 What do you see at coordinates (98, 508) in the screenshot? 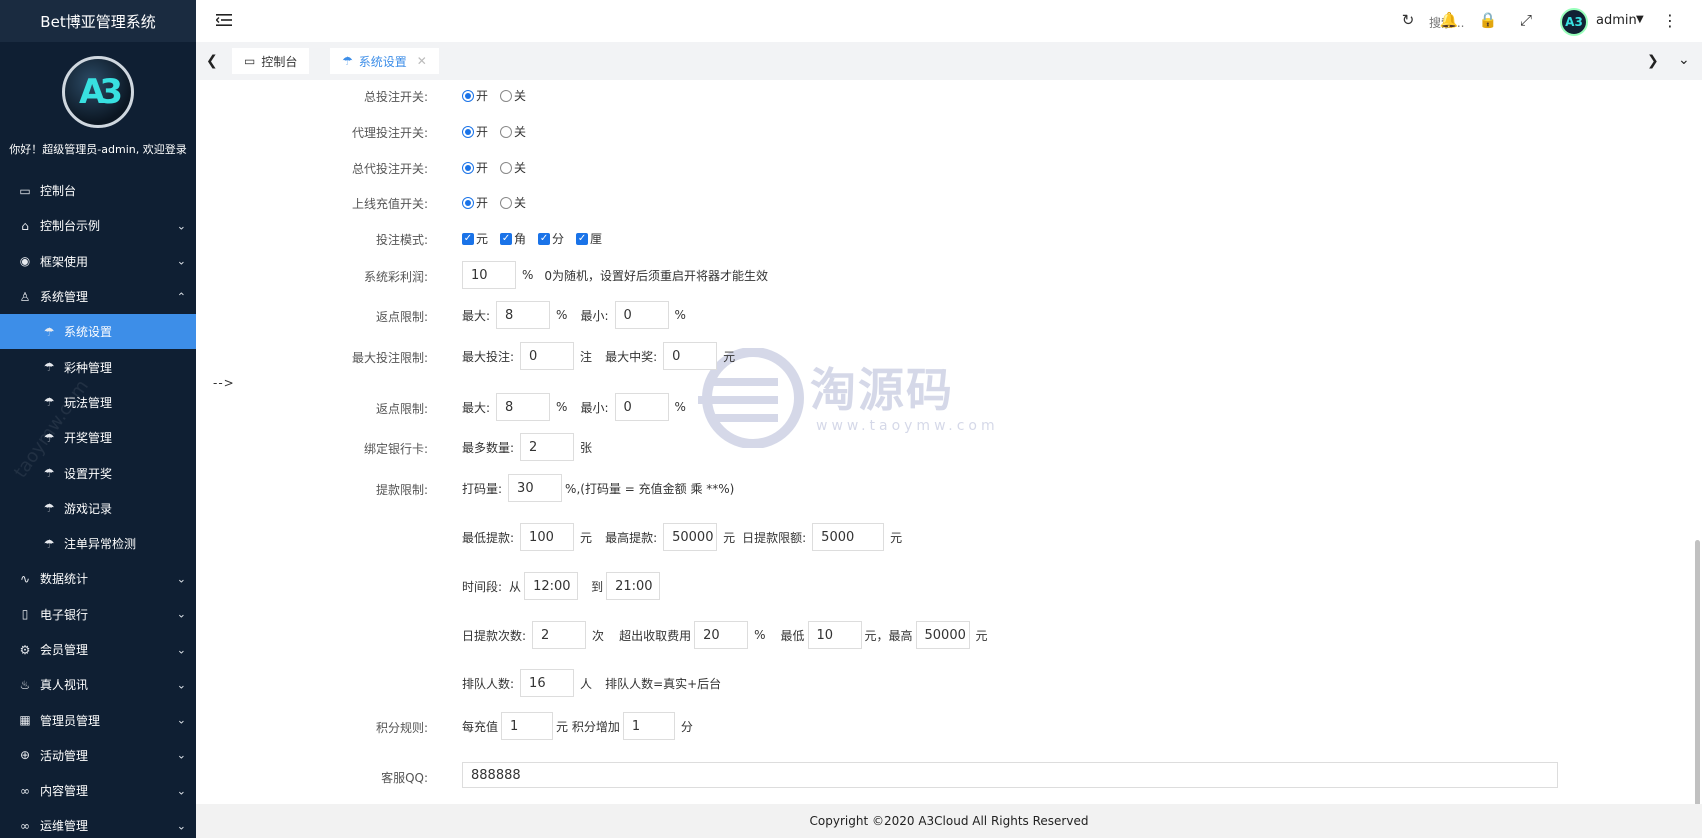
I see `sidebar-item-game-records: ☂ 游戏记录` at bounding box center [98, 508].